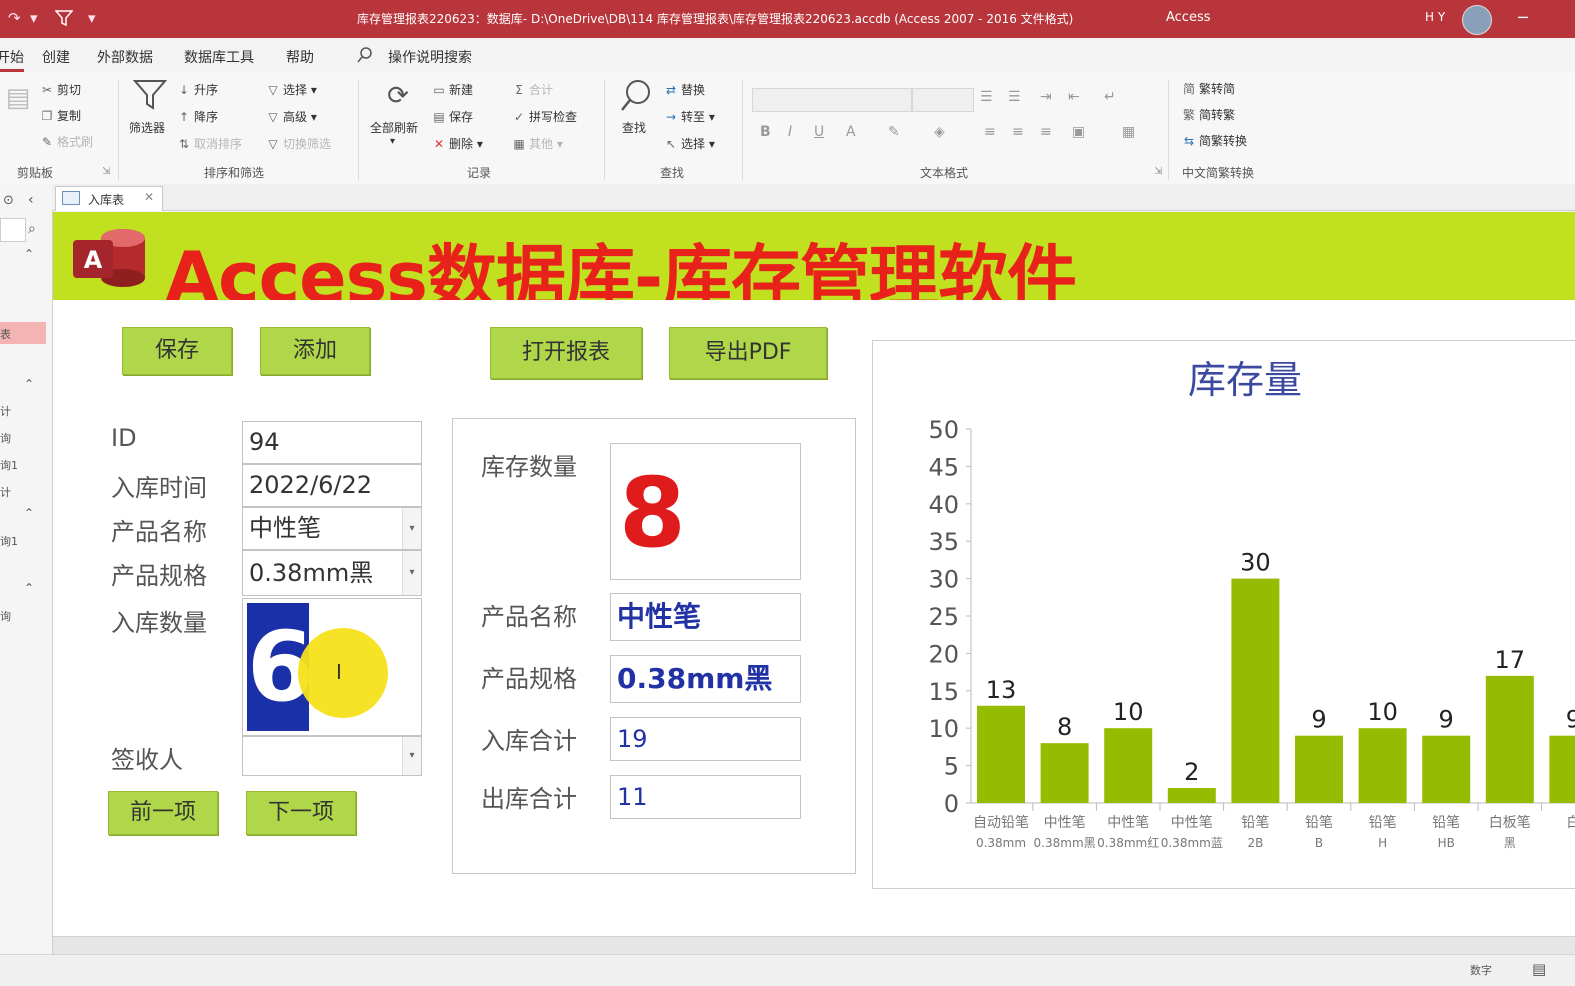 This screenshot has height=986, width=1575. Describe the element at coordinates (92, 18) in the screenshot. I see `customize-toolbar-icon: ▾` at that location.